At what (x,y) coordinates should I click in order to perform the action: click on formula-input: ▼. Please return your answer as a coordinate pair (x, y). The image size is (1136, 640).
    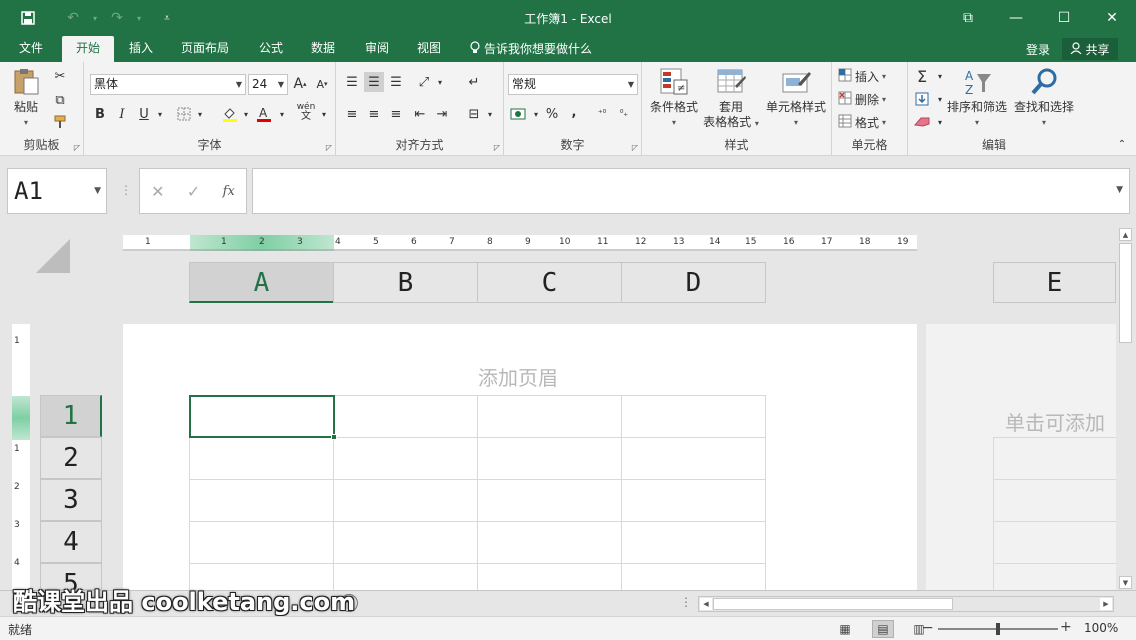
    Looking at the image, I should click on (691, 191).